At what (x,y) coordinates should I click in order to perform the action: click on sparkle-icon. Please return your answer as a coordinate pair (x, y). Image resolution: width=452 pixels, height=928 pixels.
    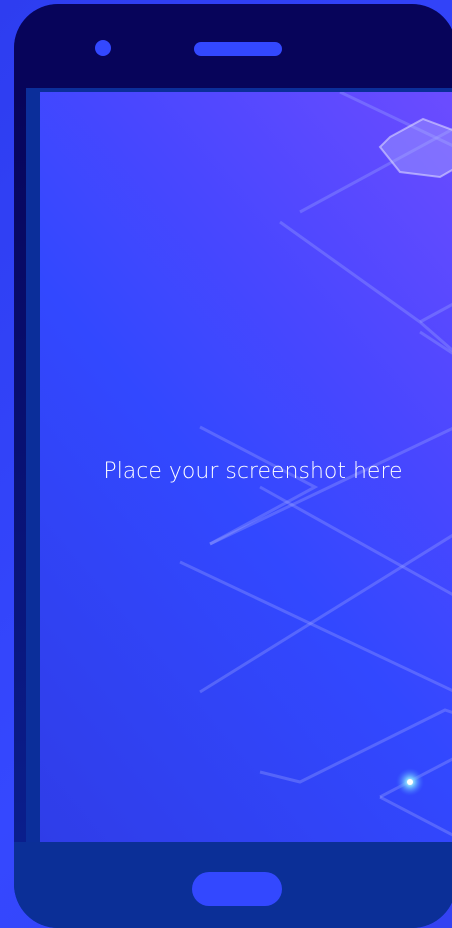
    Looking at the image, I should click on (410, 782).